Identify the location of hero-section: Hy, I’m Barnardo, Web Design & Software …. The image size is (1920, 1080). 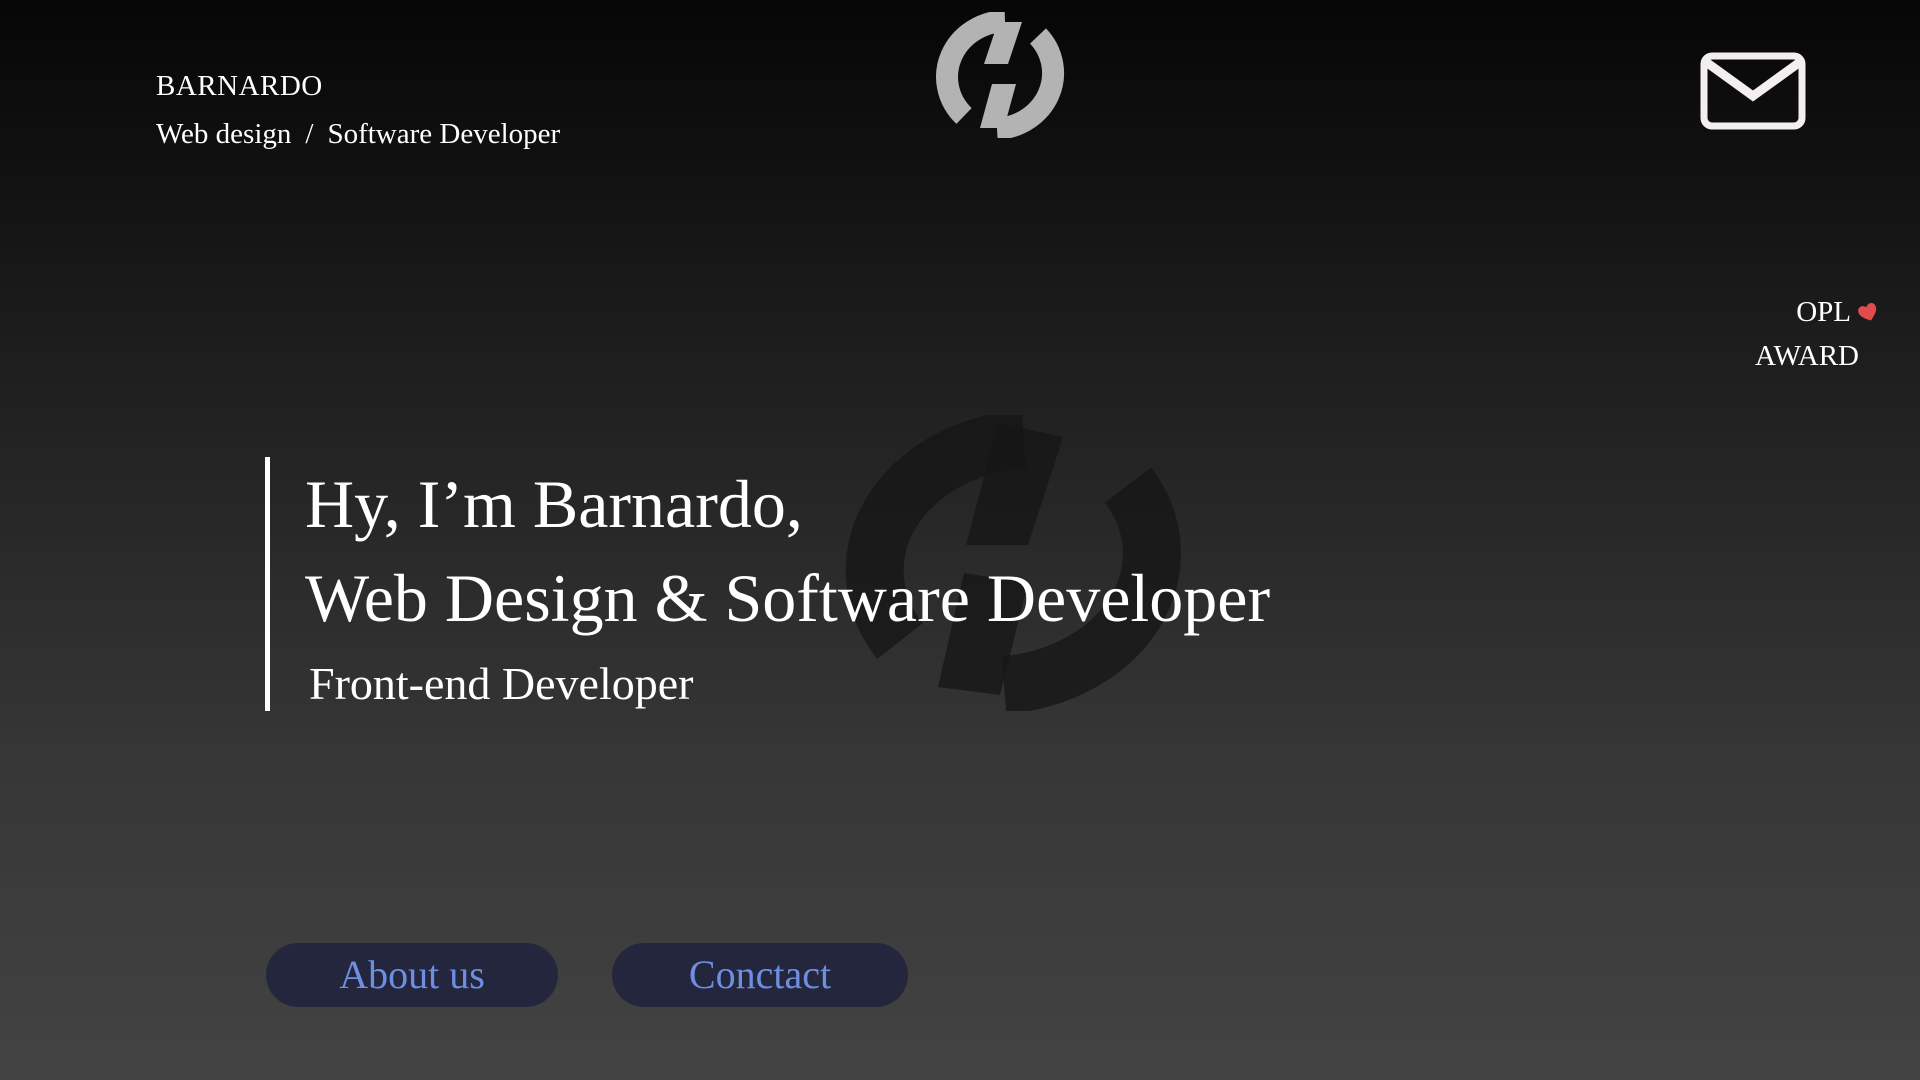
(767, 584).